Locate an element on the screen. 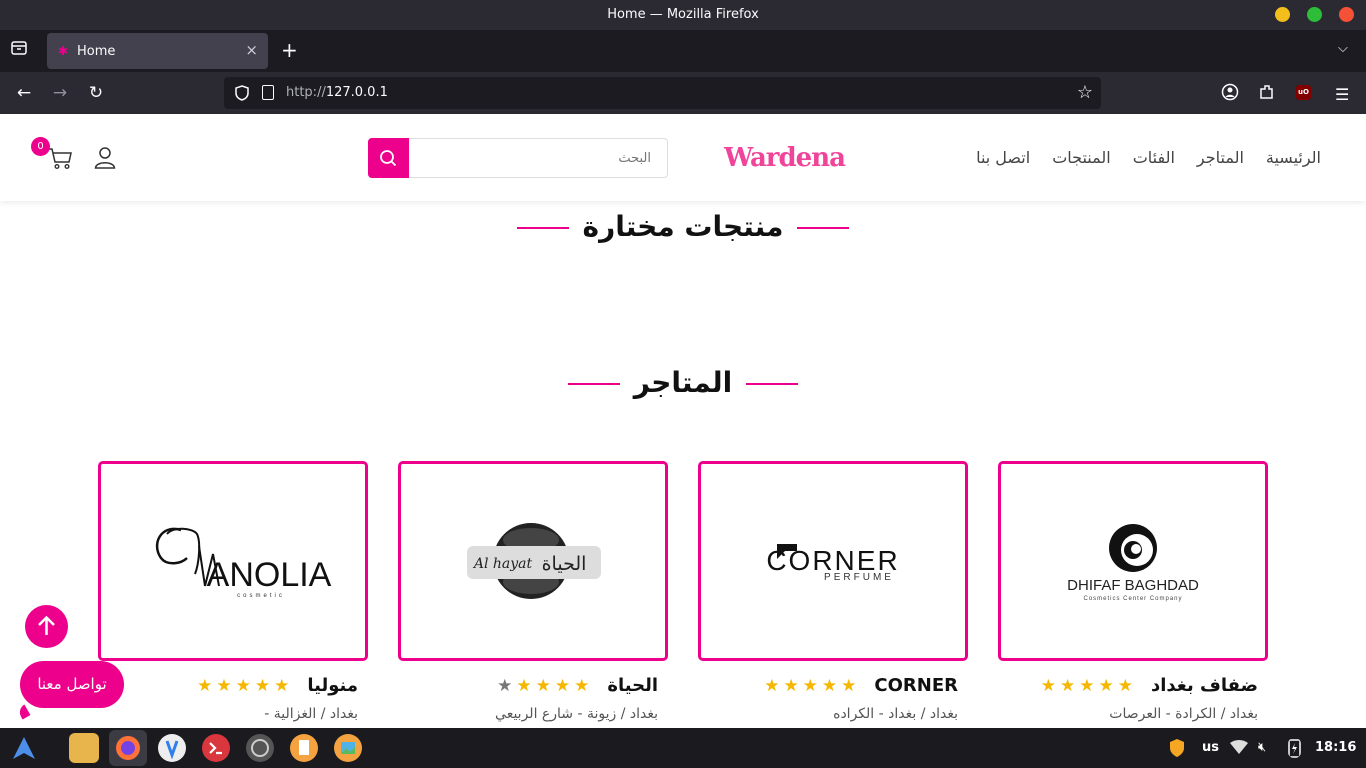  store-title: منوليا ★★★★★ is located at coordinates (223, 685).